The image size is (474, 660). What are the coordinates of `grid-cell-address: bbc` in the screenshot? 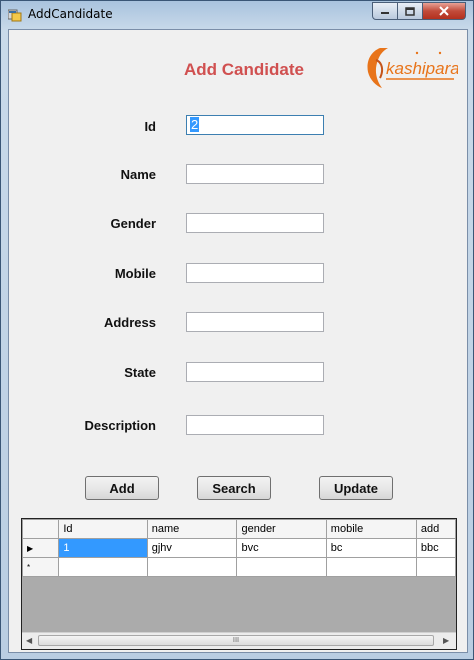 It's located at (435, 548).